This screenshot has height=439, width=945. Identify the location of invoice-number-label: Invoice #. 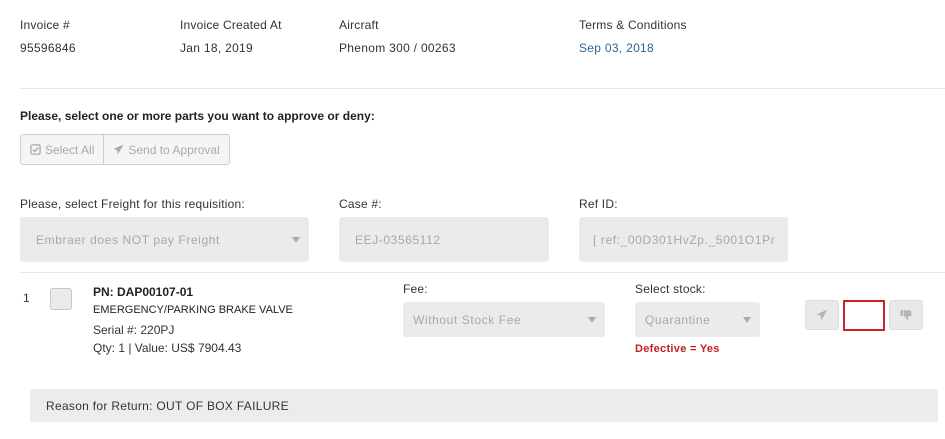
(45, 25).